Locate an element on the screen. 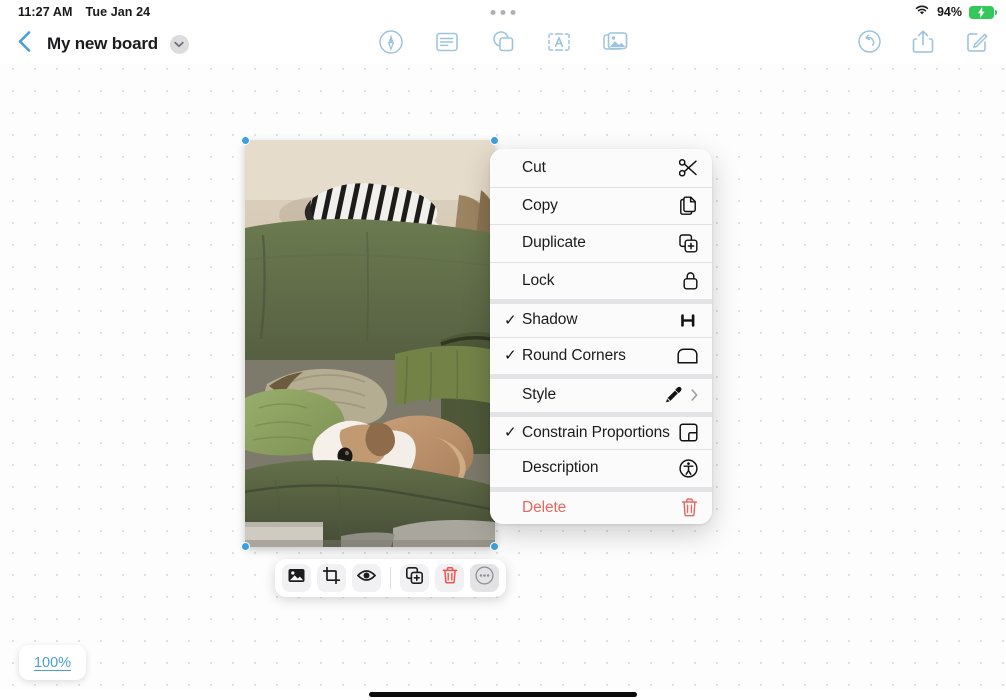  context-menu-item-copy: Copy is located at coordinates (601, 205).